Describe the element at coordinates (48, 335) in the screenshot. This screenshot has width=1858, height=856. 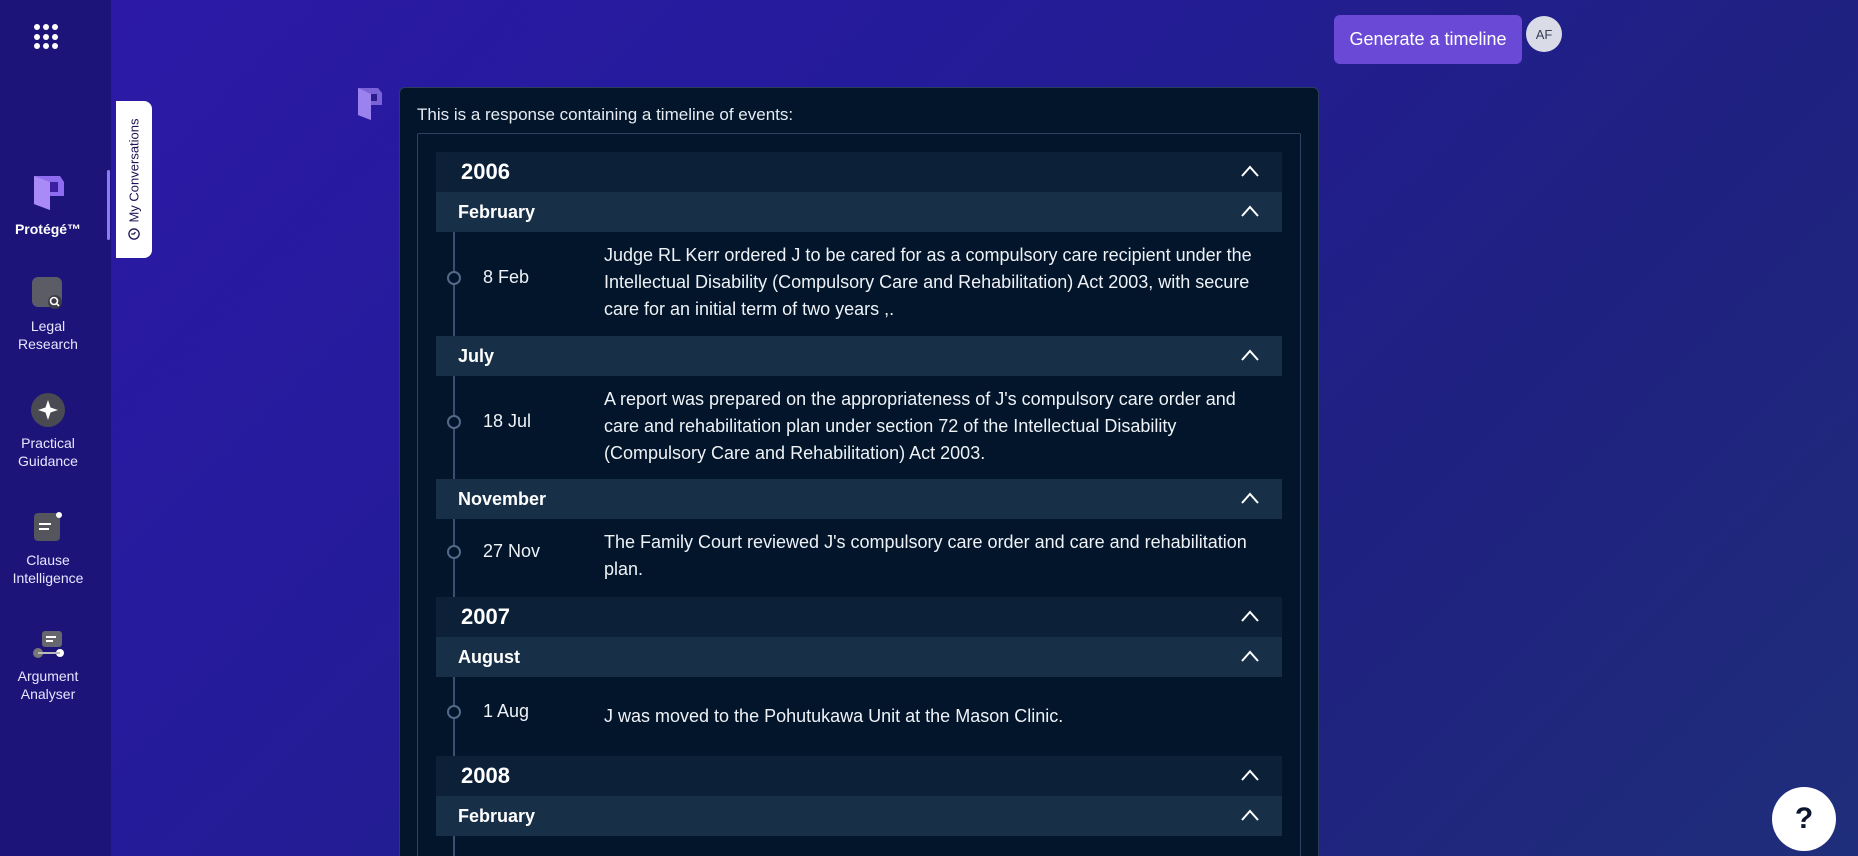
I see `nav-item-label: Legal Research` at that location.